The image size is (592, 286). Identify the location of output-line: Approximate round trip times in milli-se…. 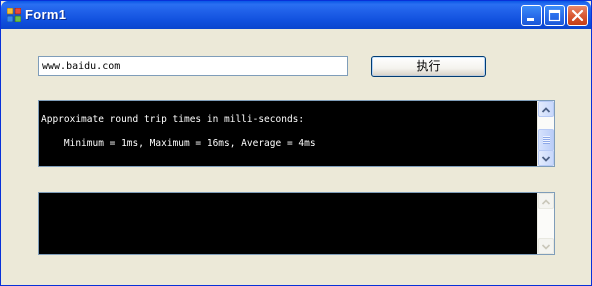
(173, 119).